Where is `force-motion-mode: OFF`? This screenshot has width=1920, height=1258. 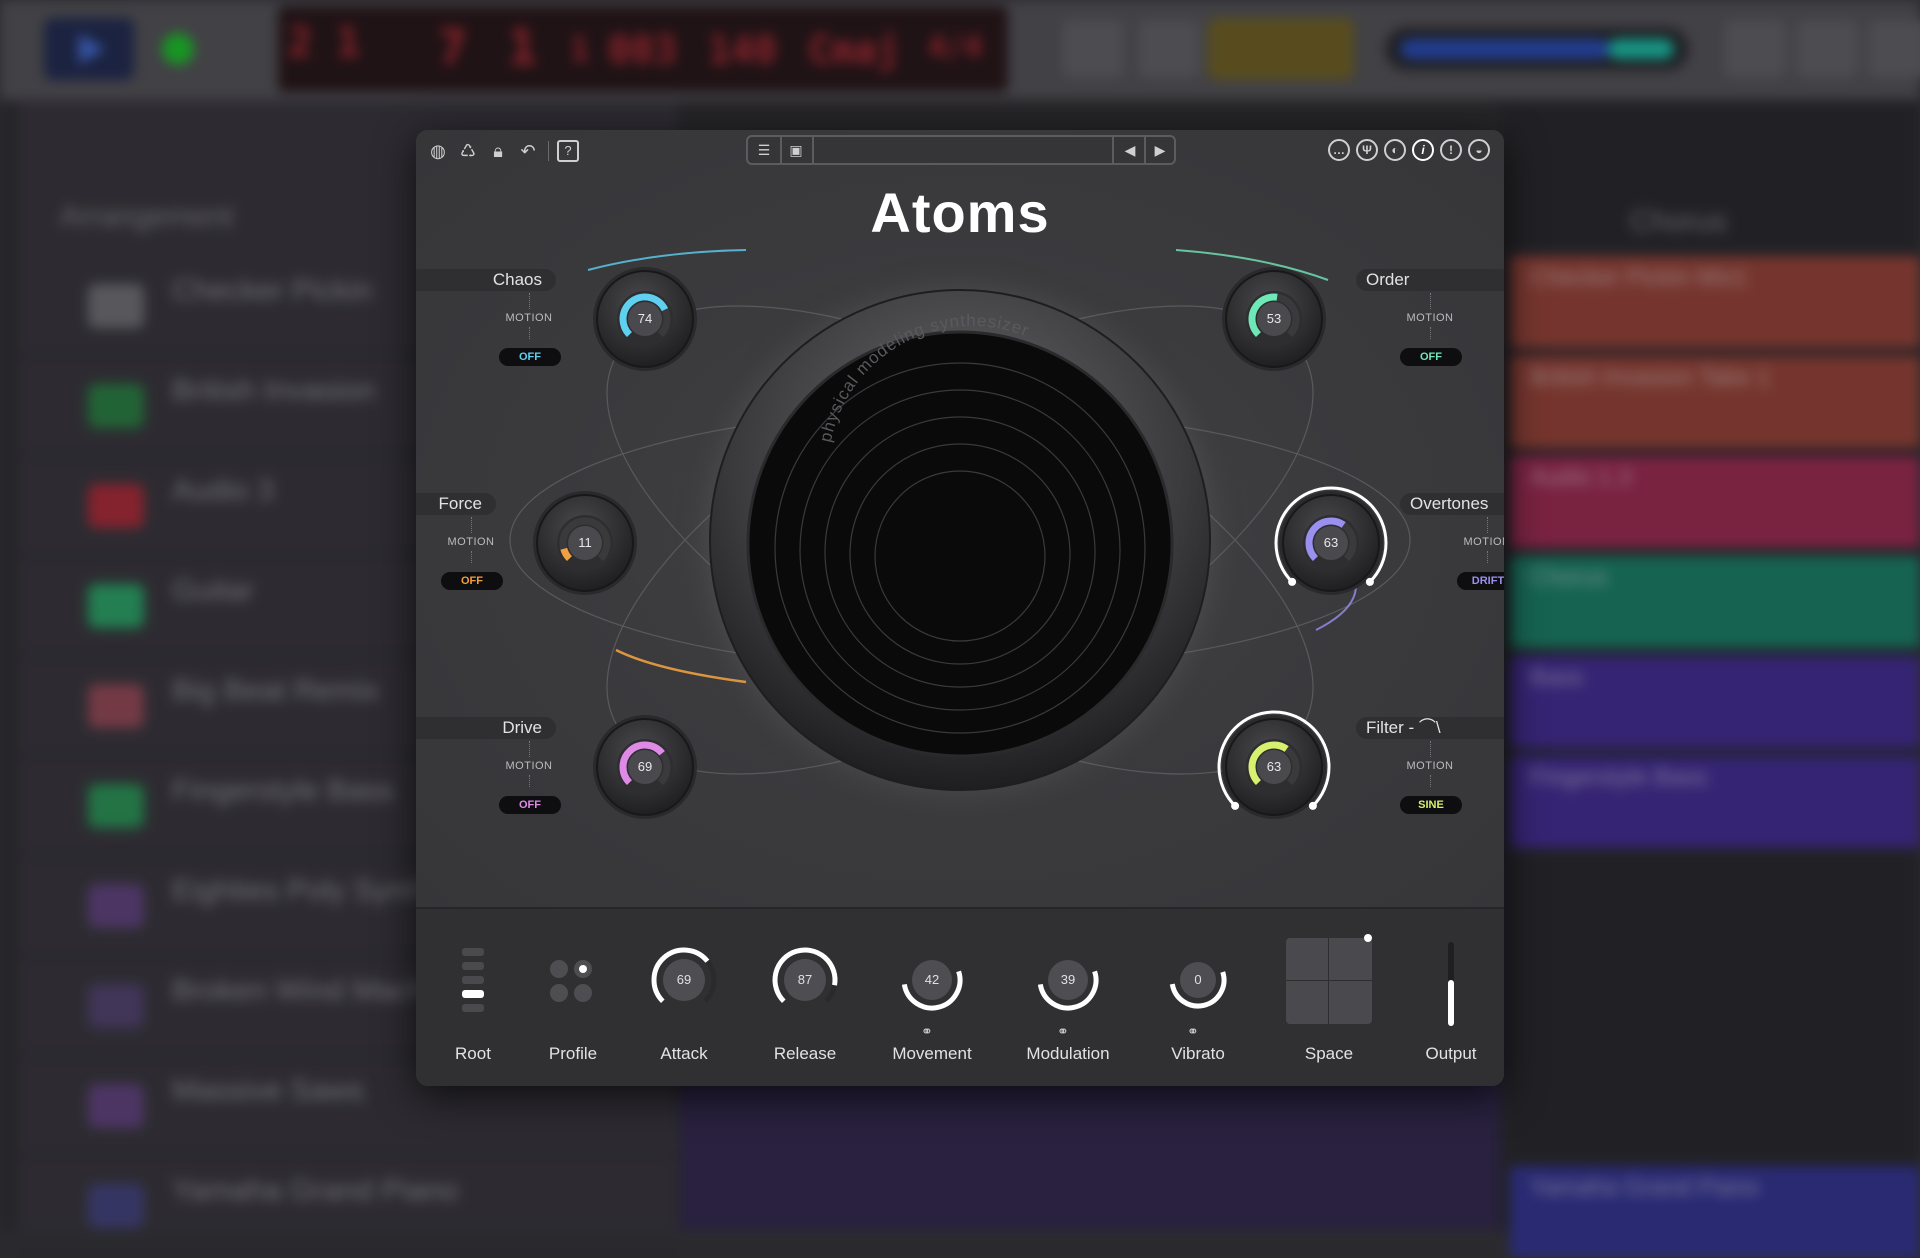
force-motion-mode: OFF is located at coordinates (472, 581).